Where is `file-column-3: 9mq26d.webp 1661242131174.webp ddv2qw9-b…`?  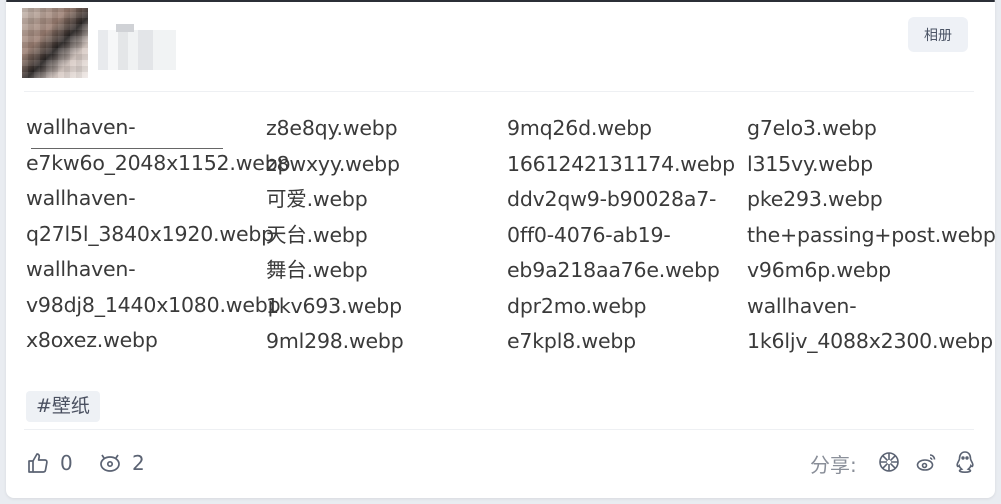
file-column-3: 9mq26d.webp 1661242131174.webp ddv2qw9-b… is located at coordinates (627, 235).